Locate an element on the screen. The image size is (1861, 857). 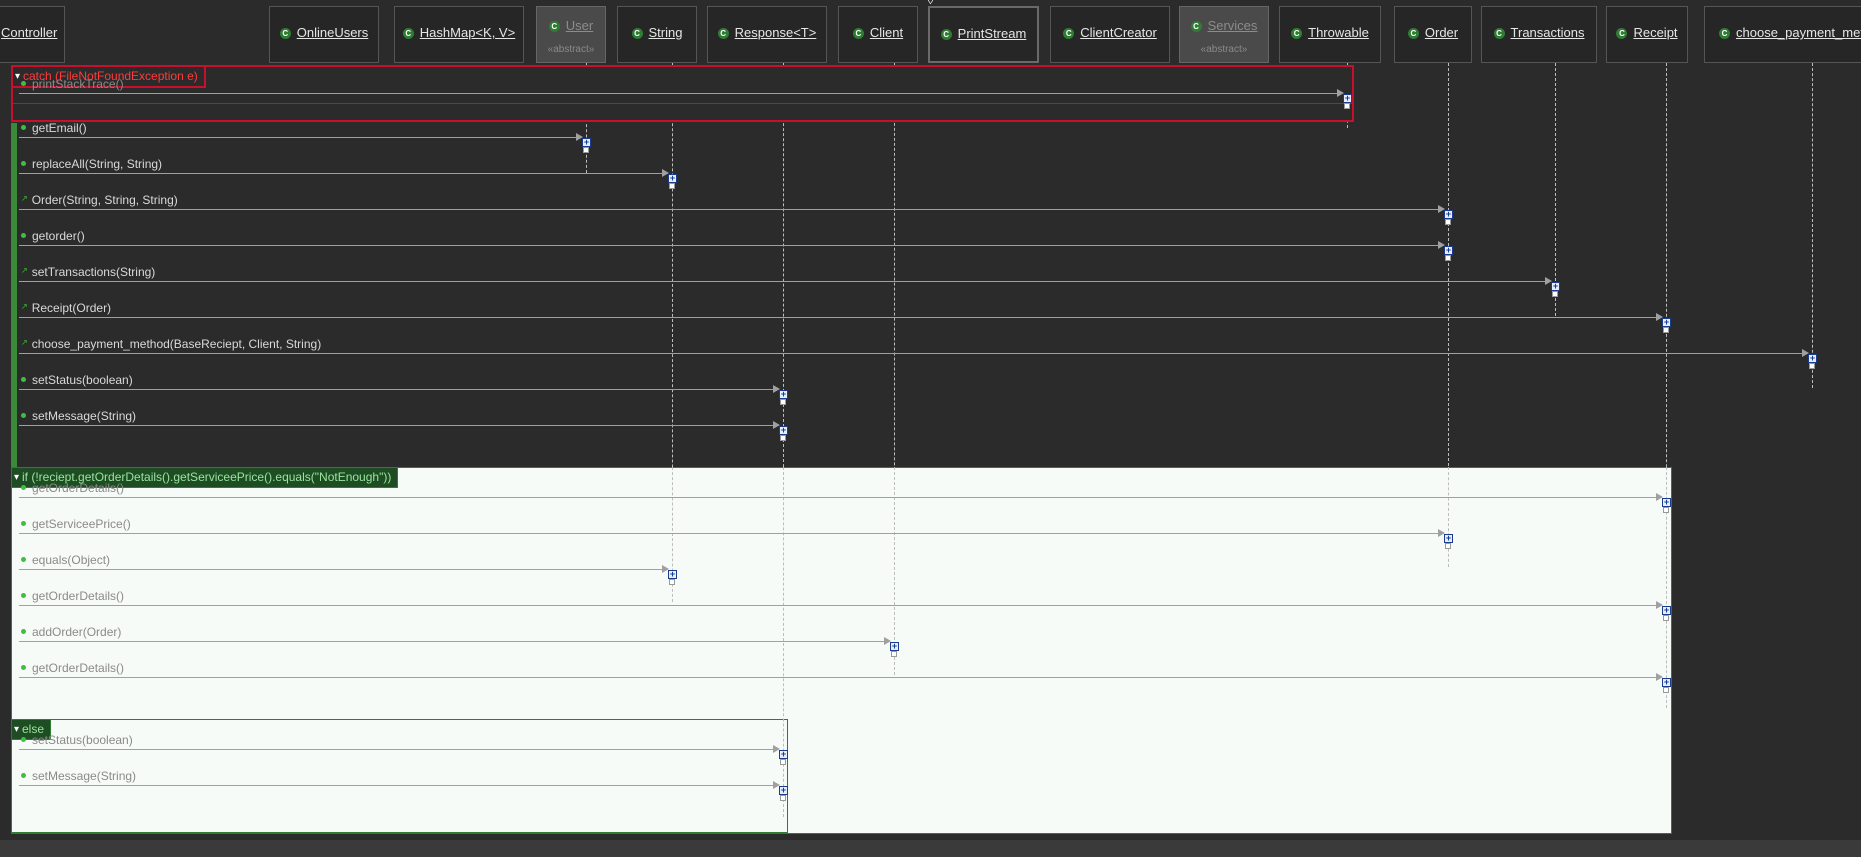
lifeline-header-user: C User «abstract» is located at coordinates (571, 34).